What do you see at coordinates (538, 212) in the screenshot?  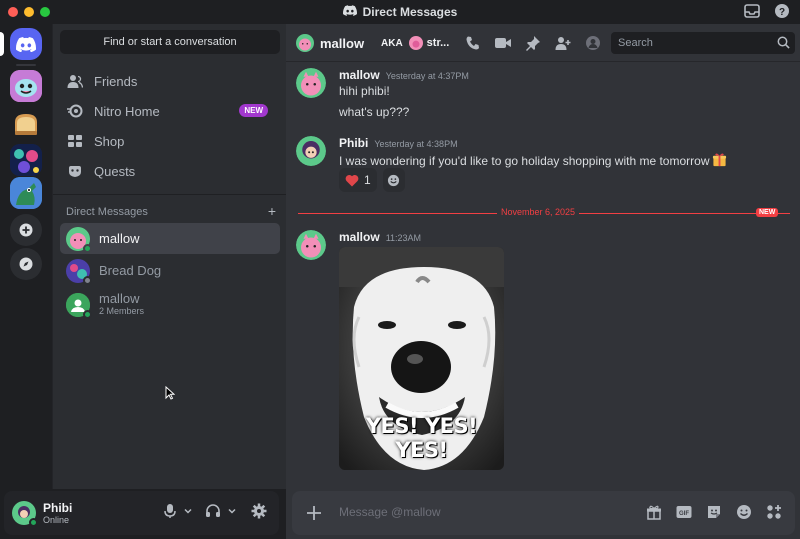 I see `divider-date: November 6, 2025` at bounding box center [538, 212].